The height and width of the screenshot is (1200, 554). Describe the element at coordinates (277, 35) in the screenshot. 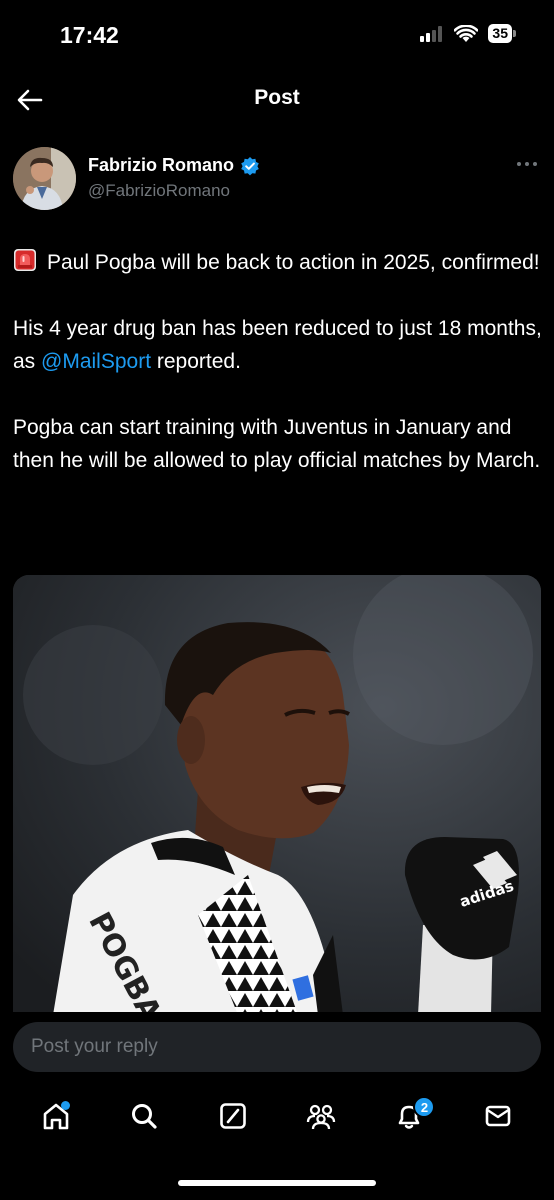

I see `status-bar: 17:42 35` at that location.